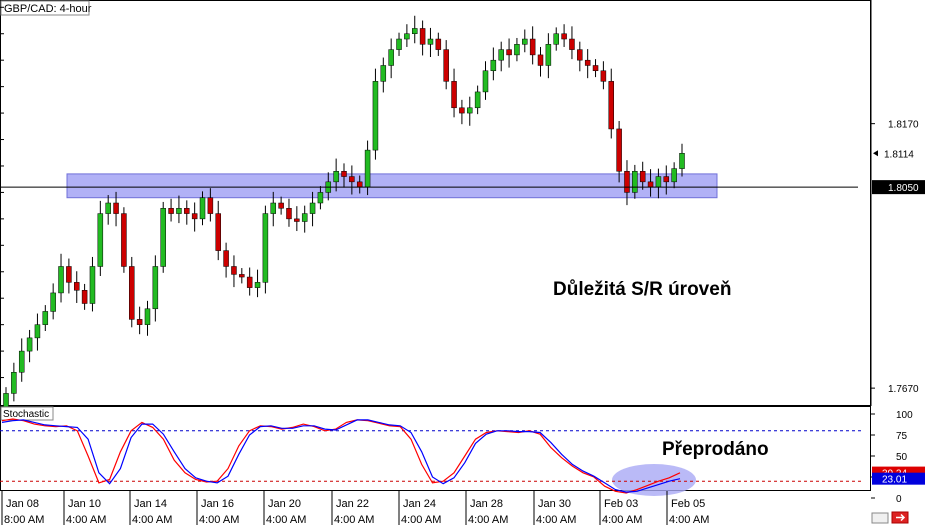 This screenshot has width=925, height=525. Describe the element at coordinates (642, 289) in the screenshot. I see `annotation-sr: Důležitá S/R úroveň` at that location.